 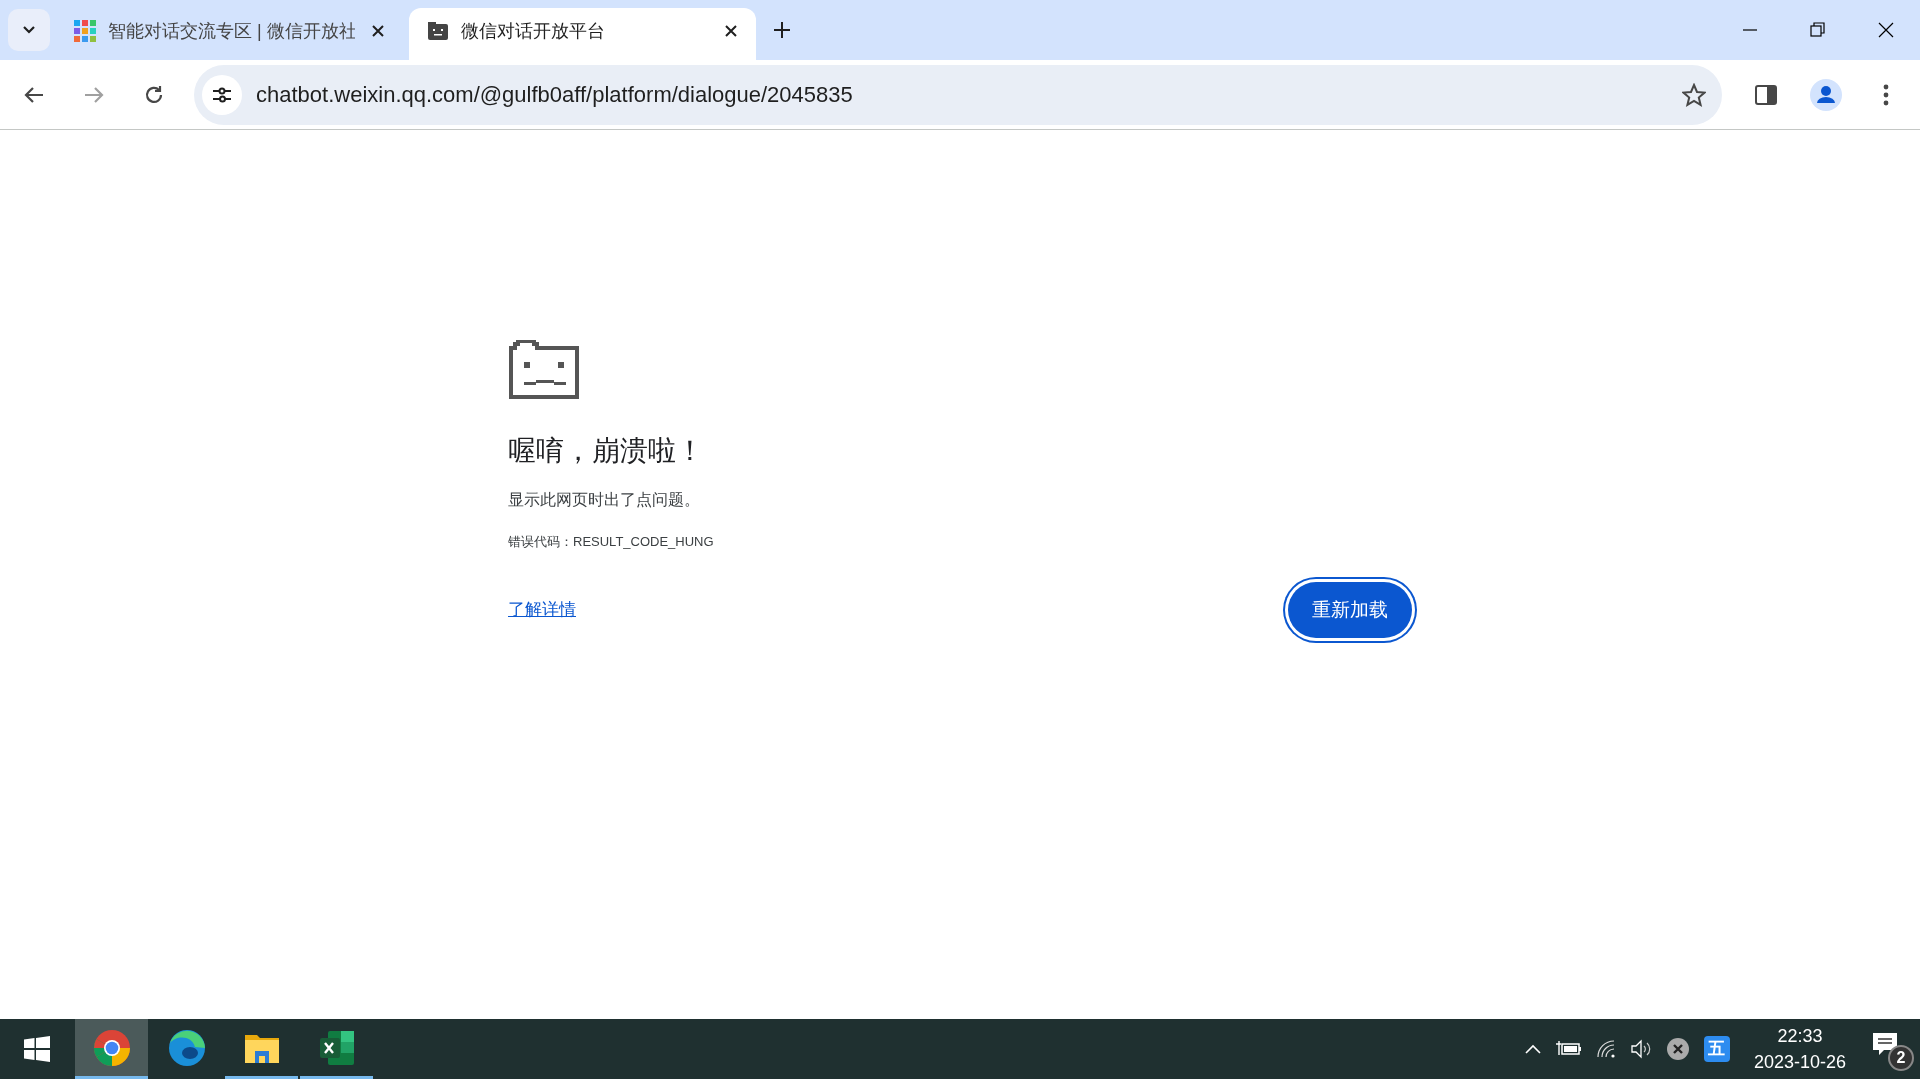 What do you see at coordinates (1799, 1062) in the screenshot?
I see `clock-date: 2023-10-26` at bounding box center [1799, 1062].